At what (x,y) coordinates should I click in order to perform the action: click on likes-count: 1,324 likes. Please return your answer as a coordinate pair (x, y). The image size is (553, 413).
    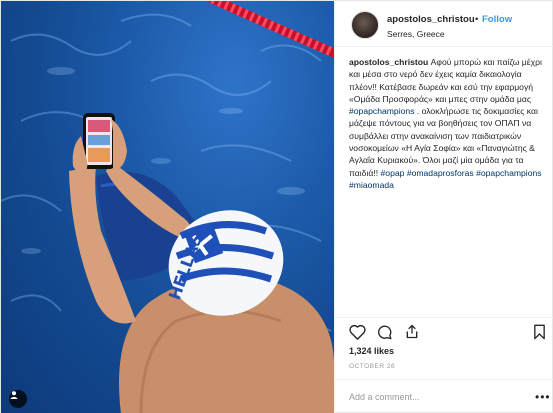
    Looking at the image, I should click on (371, 351).